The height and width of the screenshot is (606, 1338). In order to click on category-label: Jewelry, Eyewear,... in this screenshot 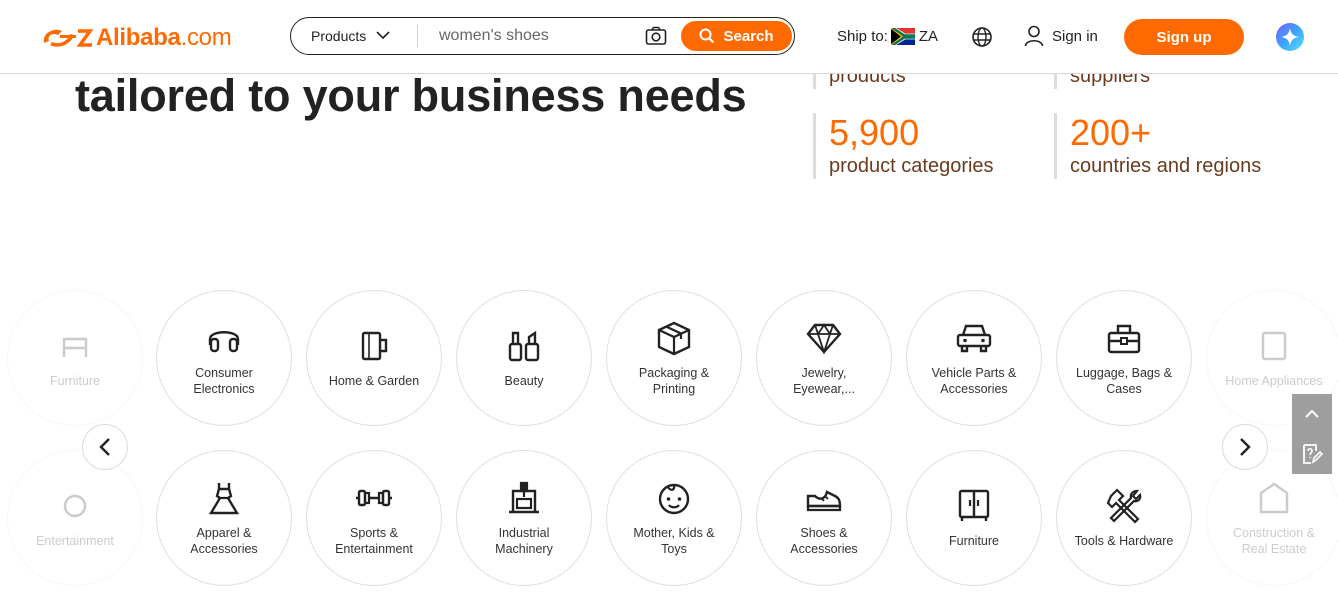, I will do `click(824, 381)`.